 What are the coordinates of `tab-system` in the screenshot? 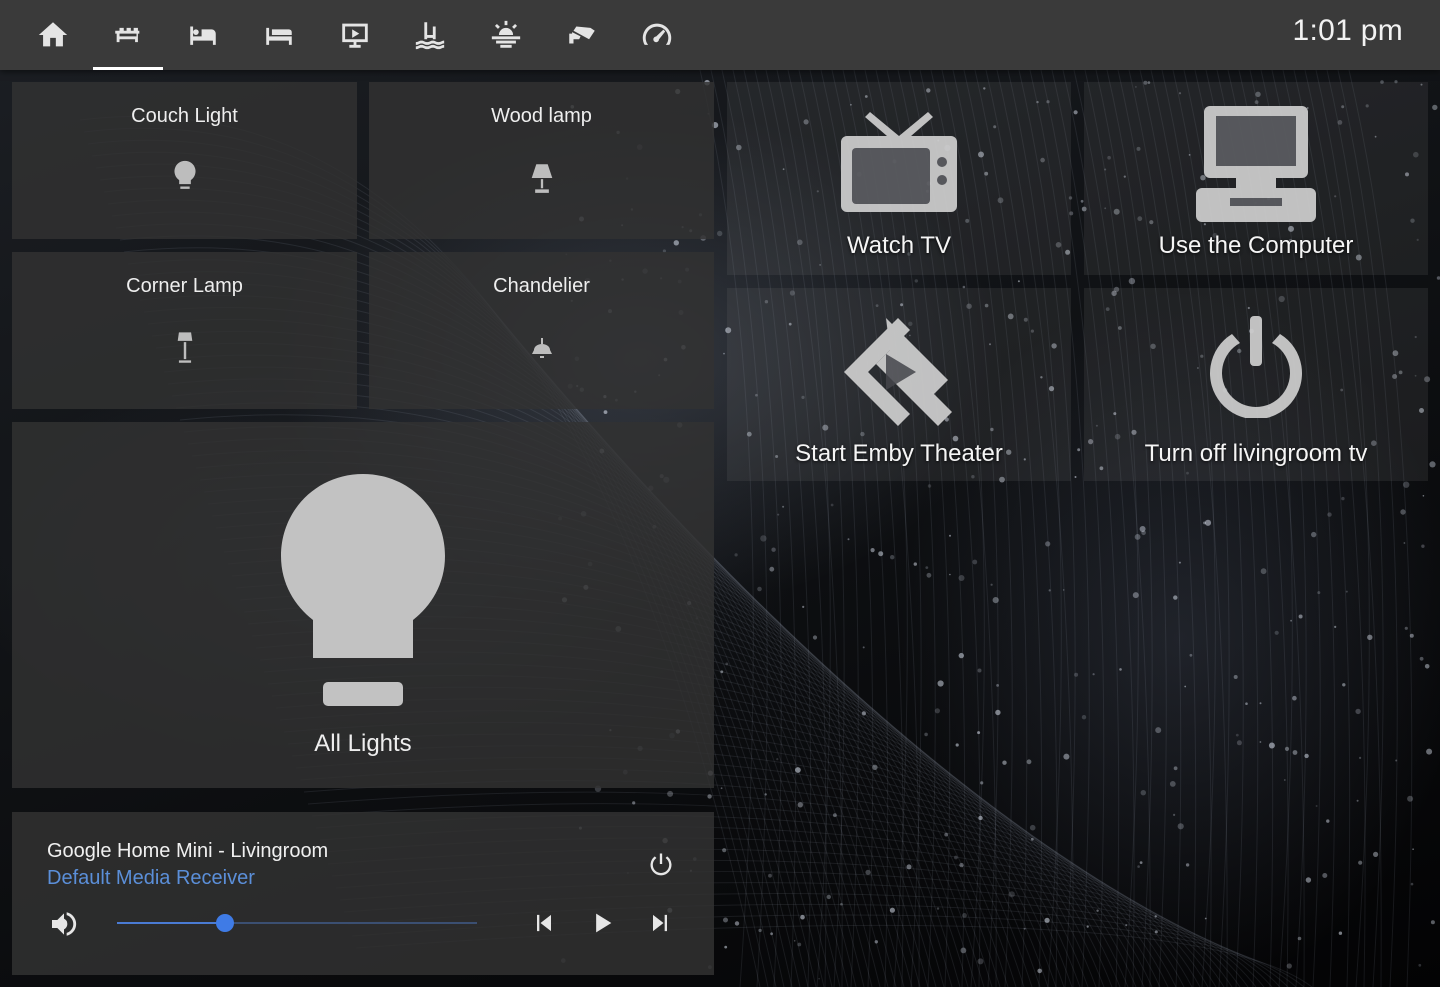 It's located at (657, 35).